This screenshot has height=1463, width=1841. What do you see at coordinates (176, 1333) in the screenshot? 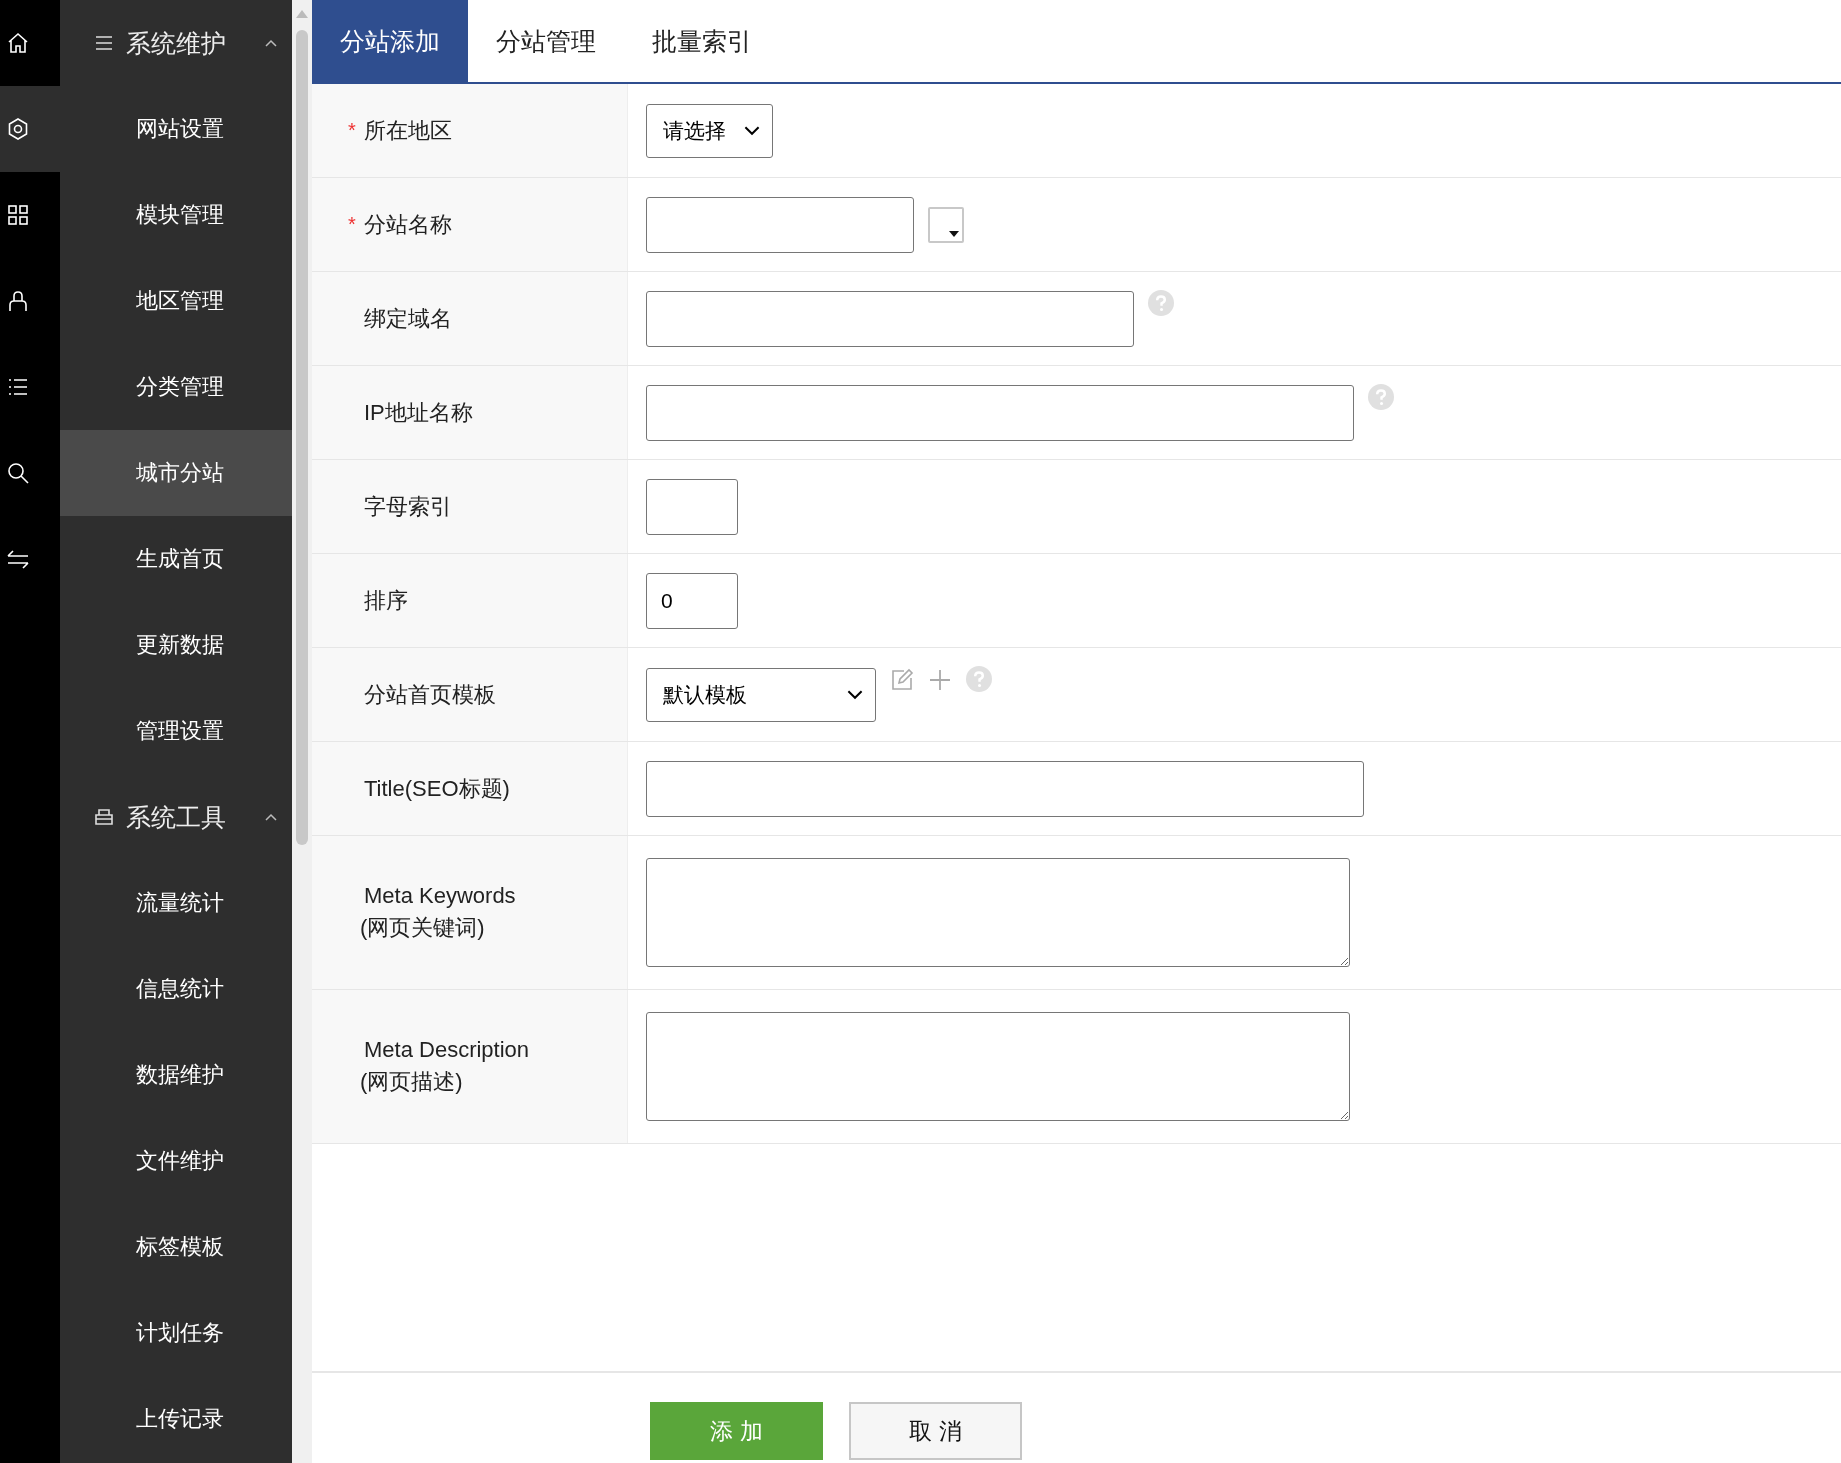
I see `sidebar-item: 计划任务` at bounding box center [176, 1333].